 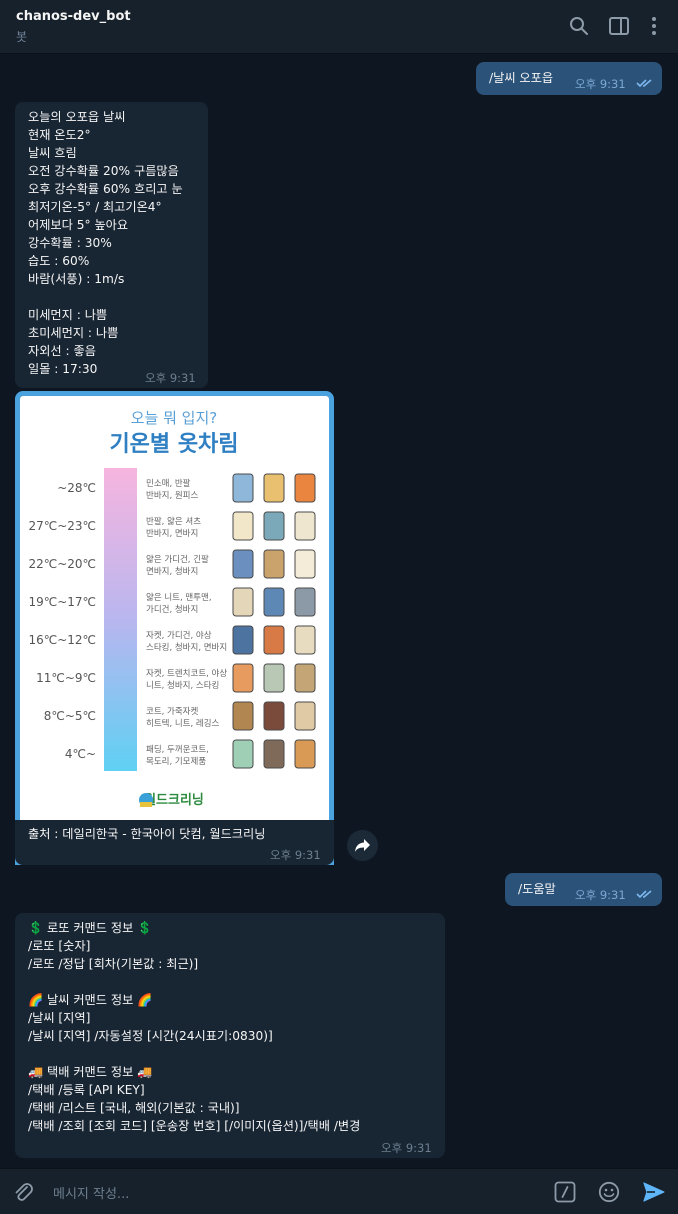 What do you see at coordinates (62, 351) in the screenshot?
I see `message-line: 자외선 : 좋음` at bounding box center [62, 351].